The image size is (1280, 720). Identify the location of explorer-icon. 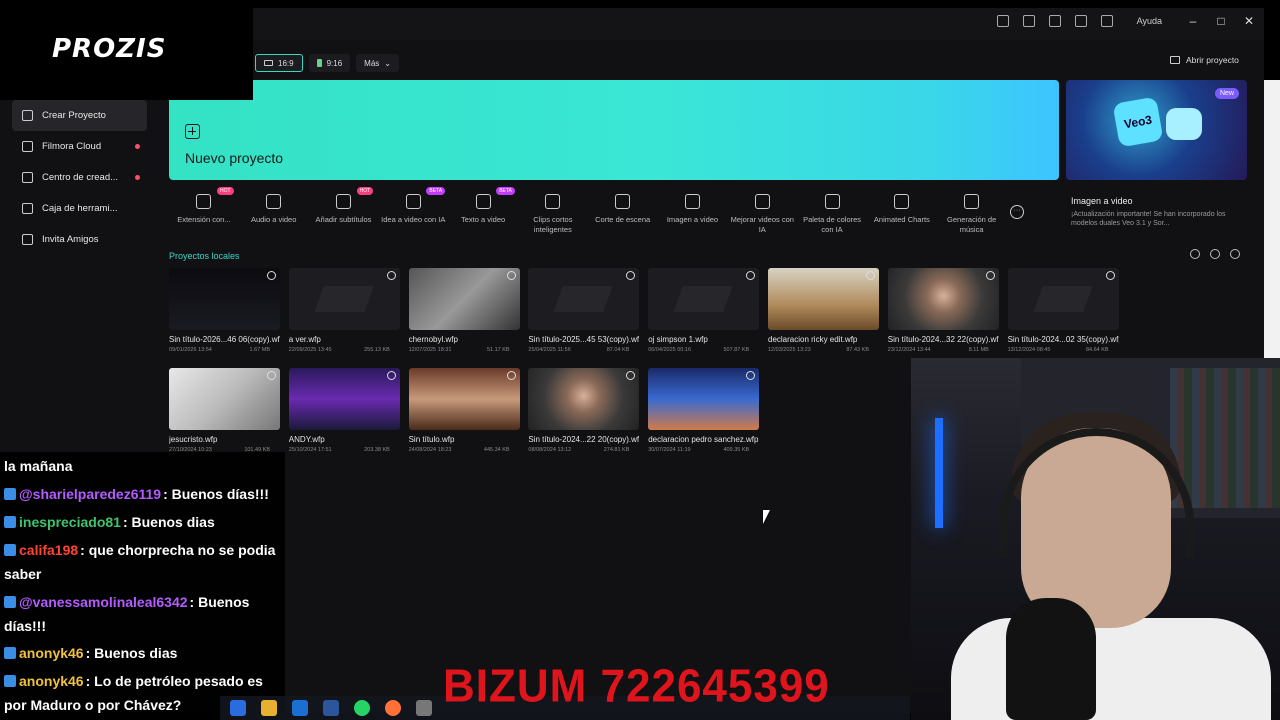
(269, 708).